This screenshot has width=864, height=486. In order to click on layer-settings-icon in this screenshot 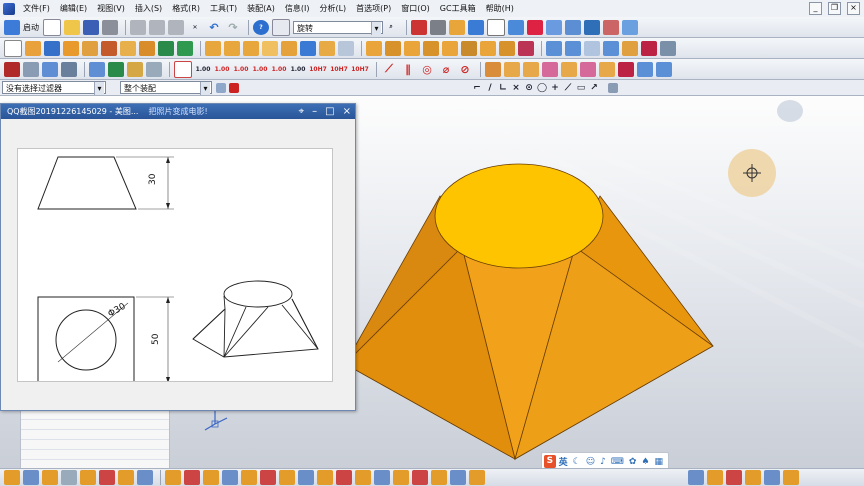, I will do `click(31, 69)`.